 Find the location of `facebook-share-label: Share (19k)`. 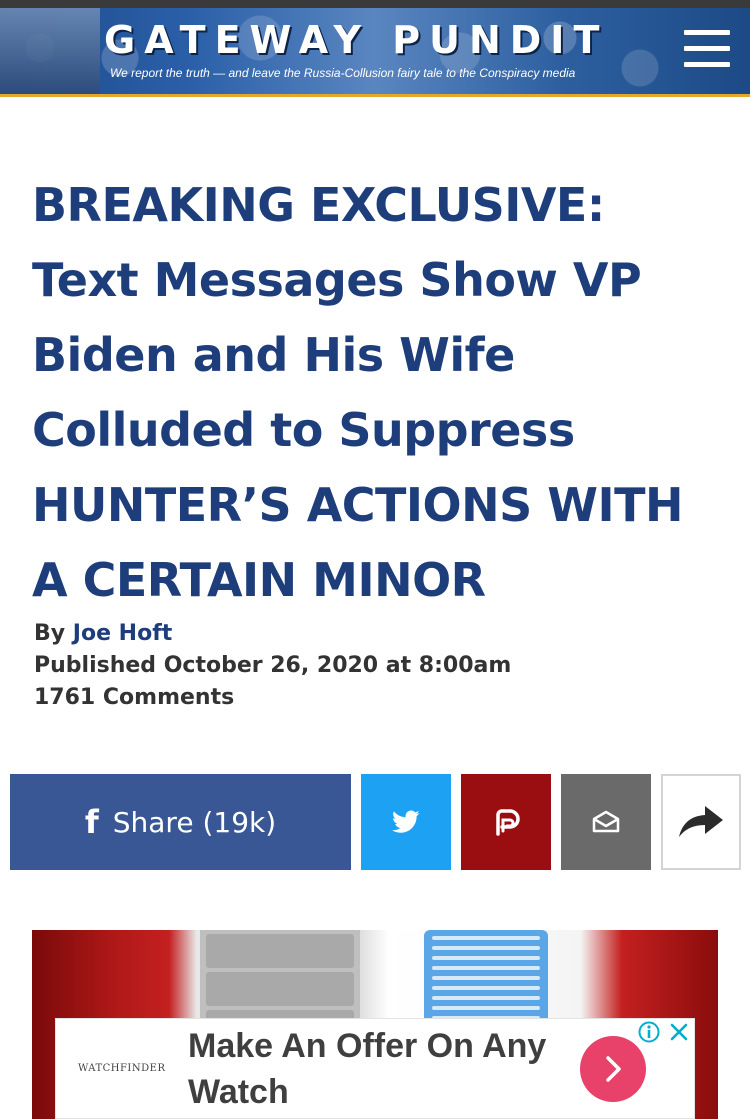

facebook-share-label: Share (19k) is located at coordinates (194, 822).